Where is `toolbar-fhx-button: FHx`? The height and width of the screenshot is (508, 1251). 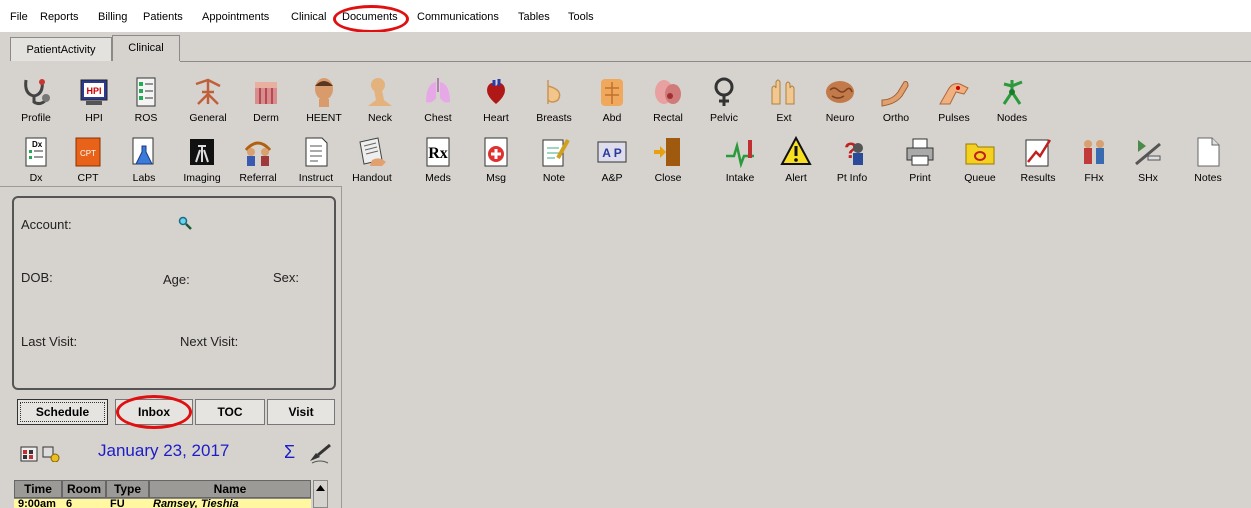 toolbar-fhx-button: FHx is located at coordinates (1094, 165).